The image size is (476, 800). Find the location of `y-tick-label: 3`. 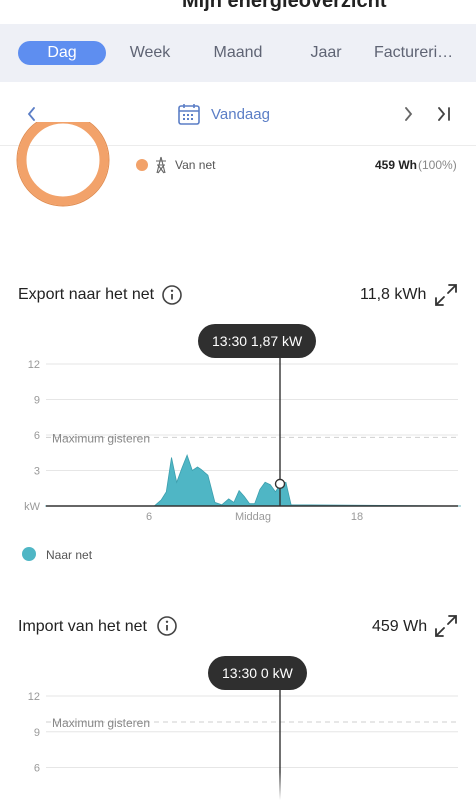

y-tick-label: 3 is located at coordinates (37, 472).